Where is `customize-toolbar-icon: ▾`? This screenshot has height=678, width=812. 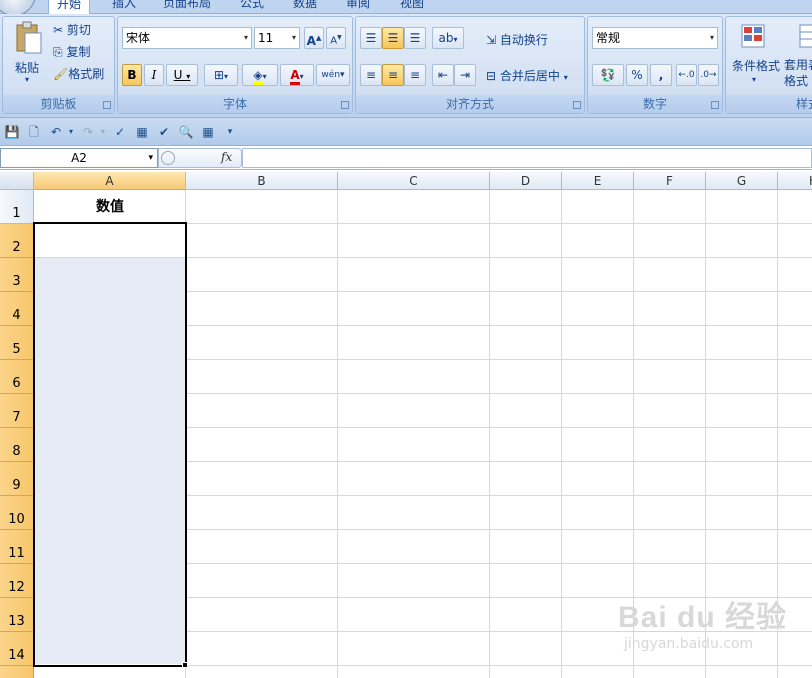
customize-toolbar-icon: ▾ is located at coordinates (230, 132).